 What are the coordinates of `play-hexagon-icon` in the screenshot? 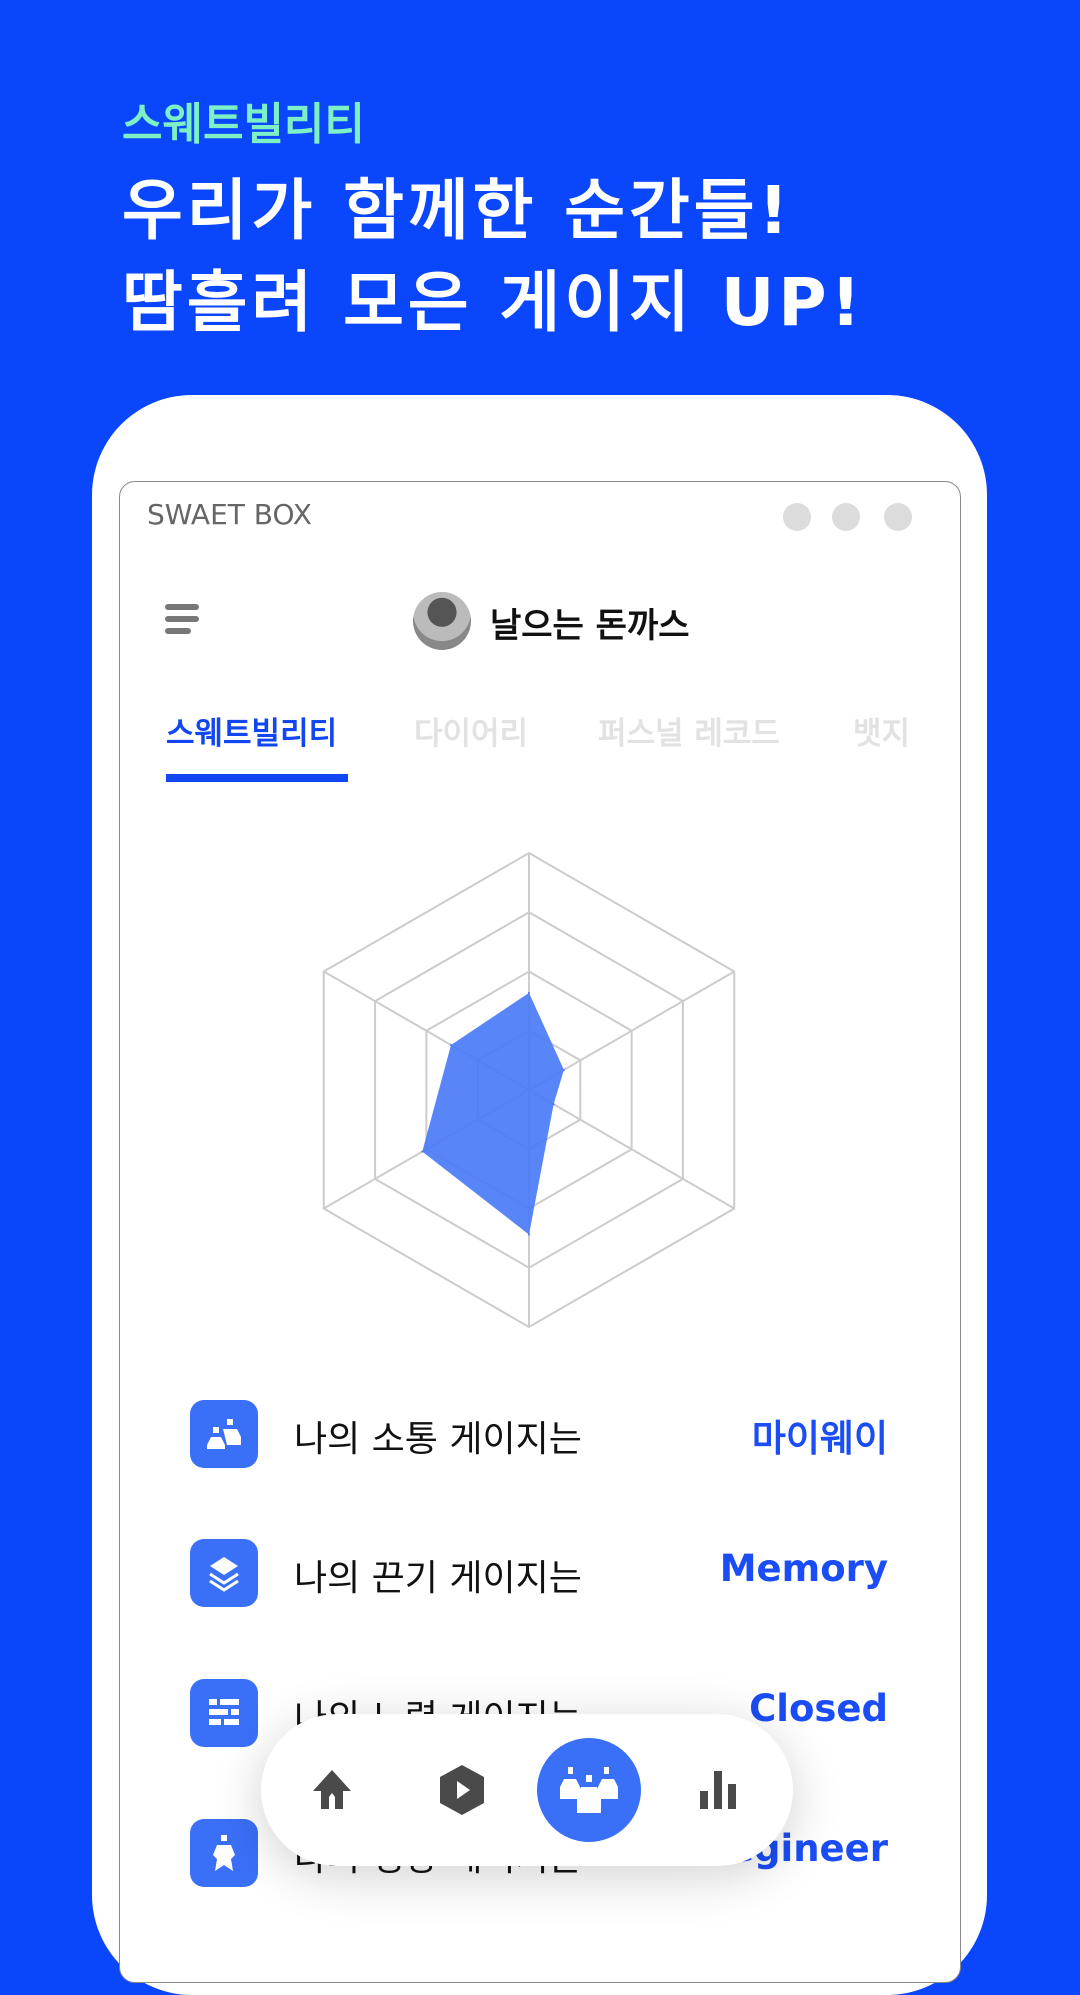 It's located at (462, 1790).